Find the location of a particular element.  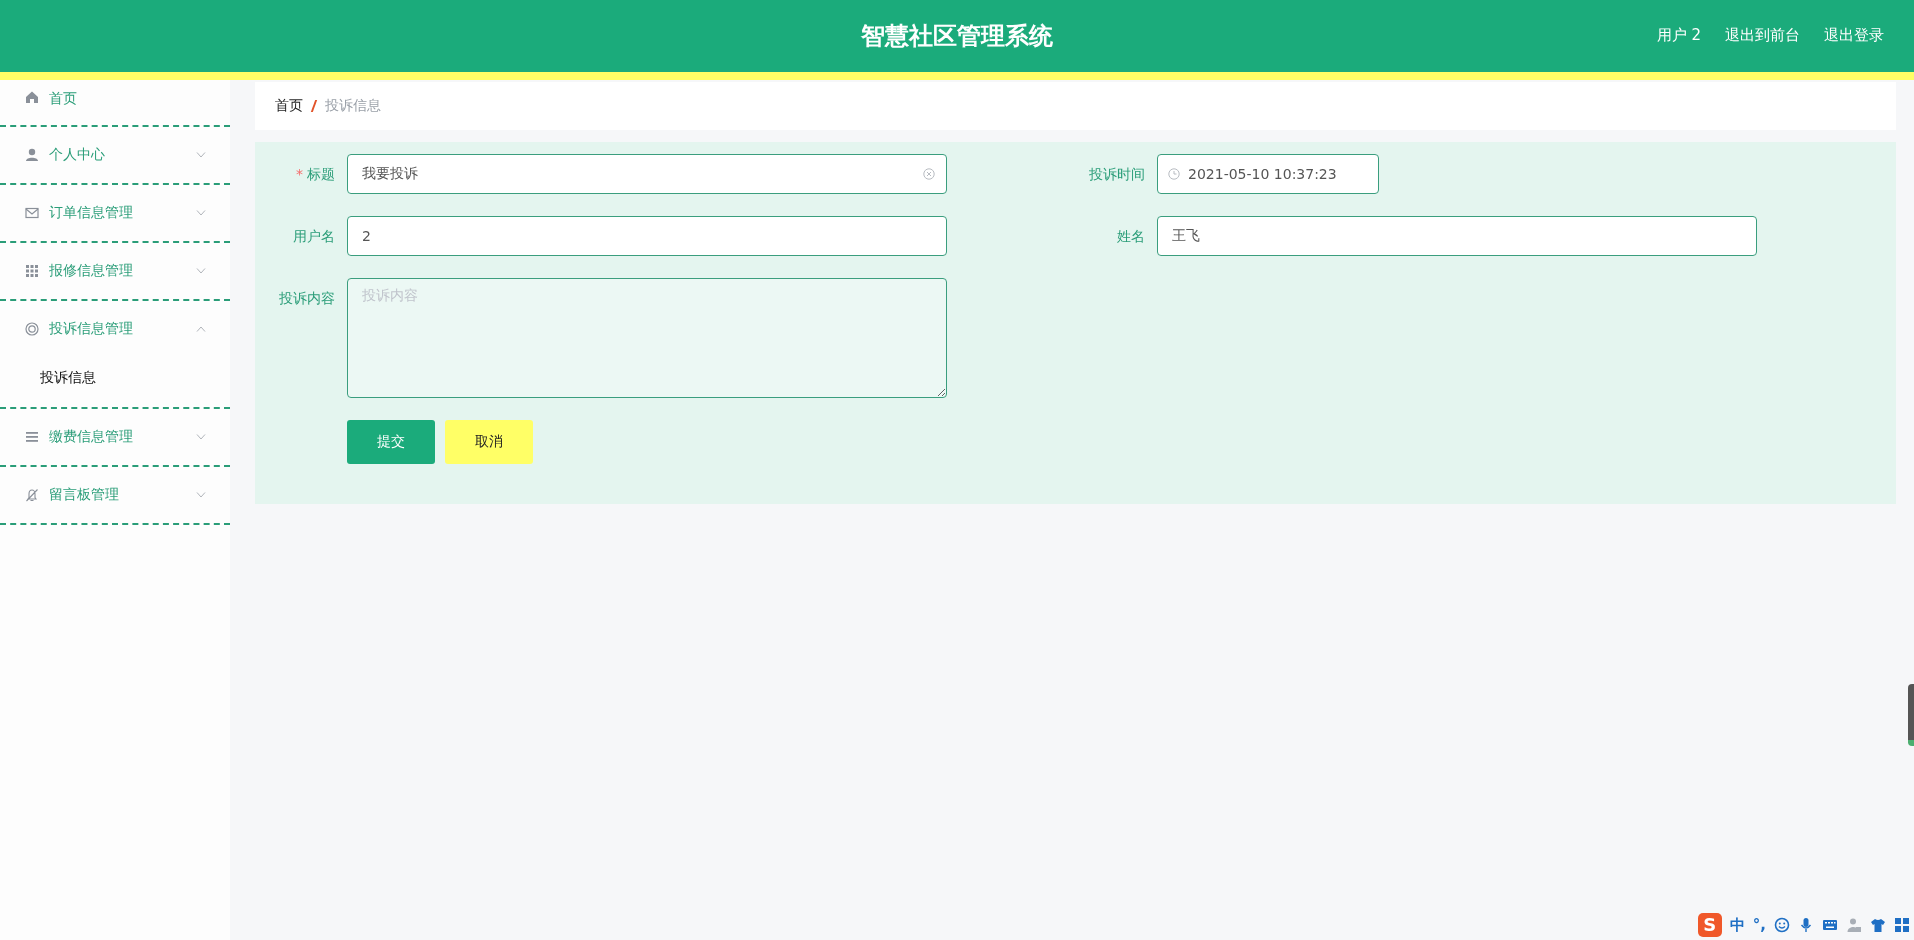

text-field: 我要投诉 is located at coordinates (647, 174).